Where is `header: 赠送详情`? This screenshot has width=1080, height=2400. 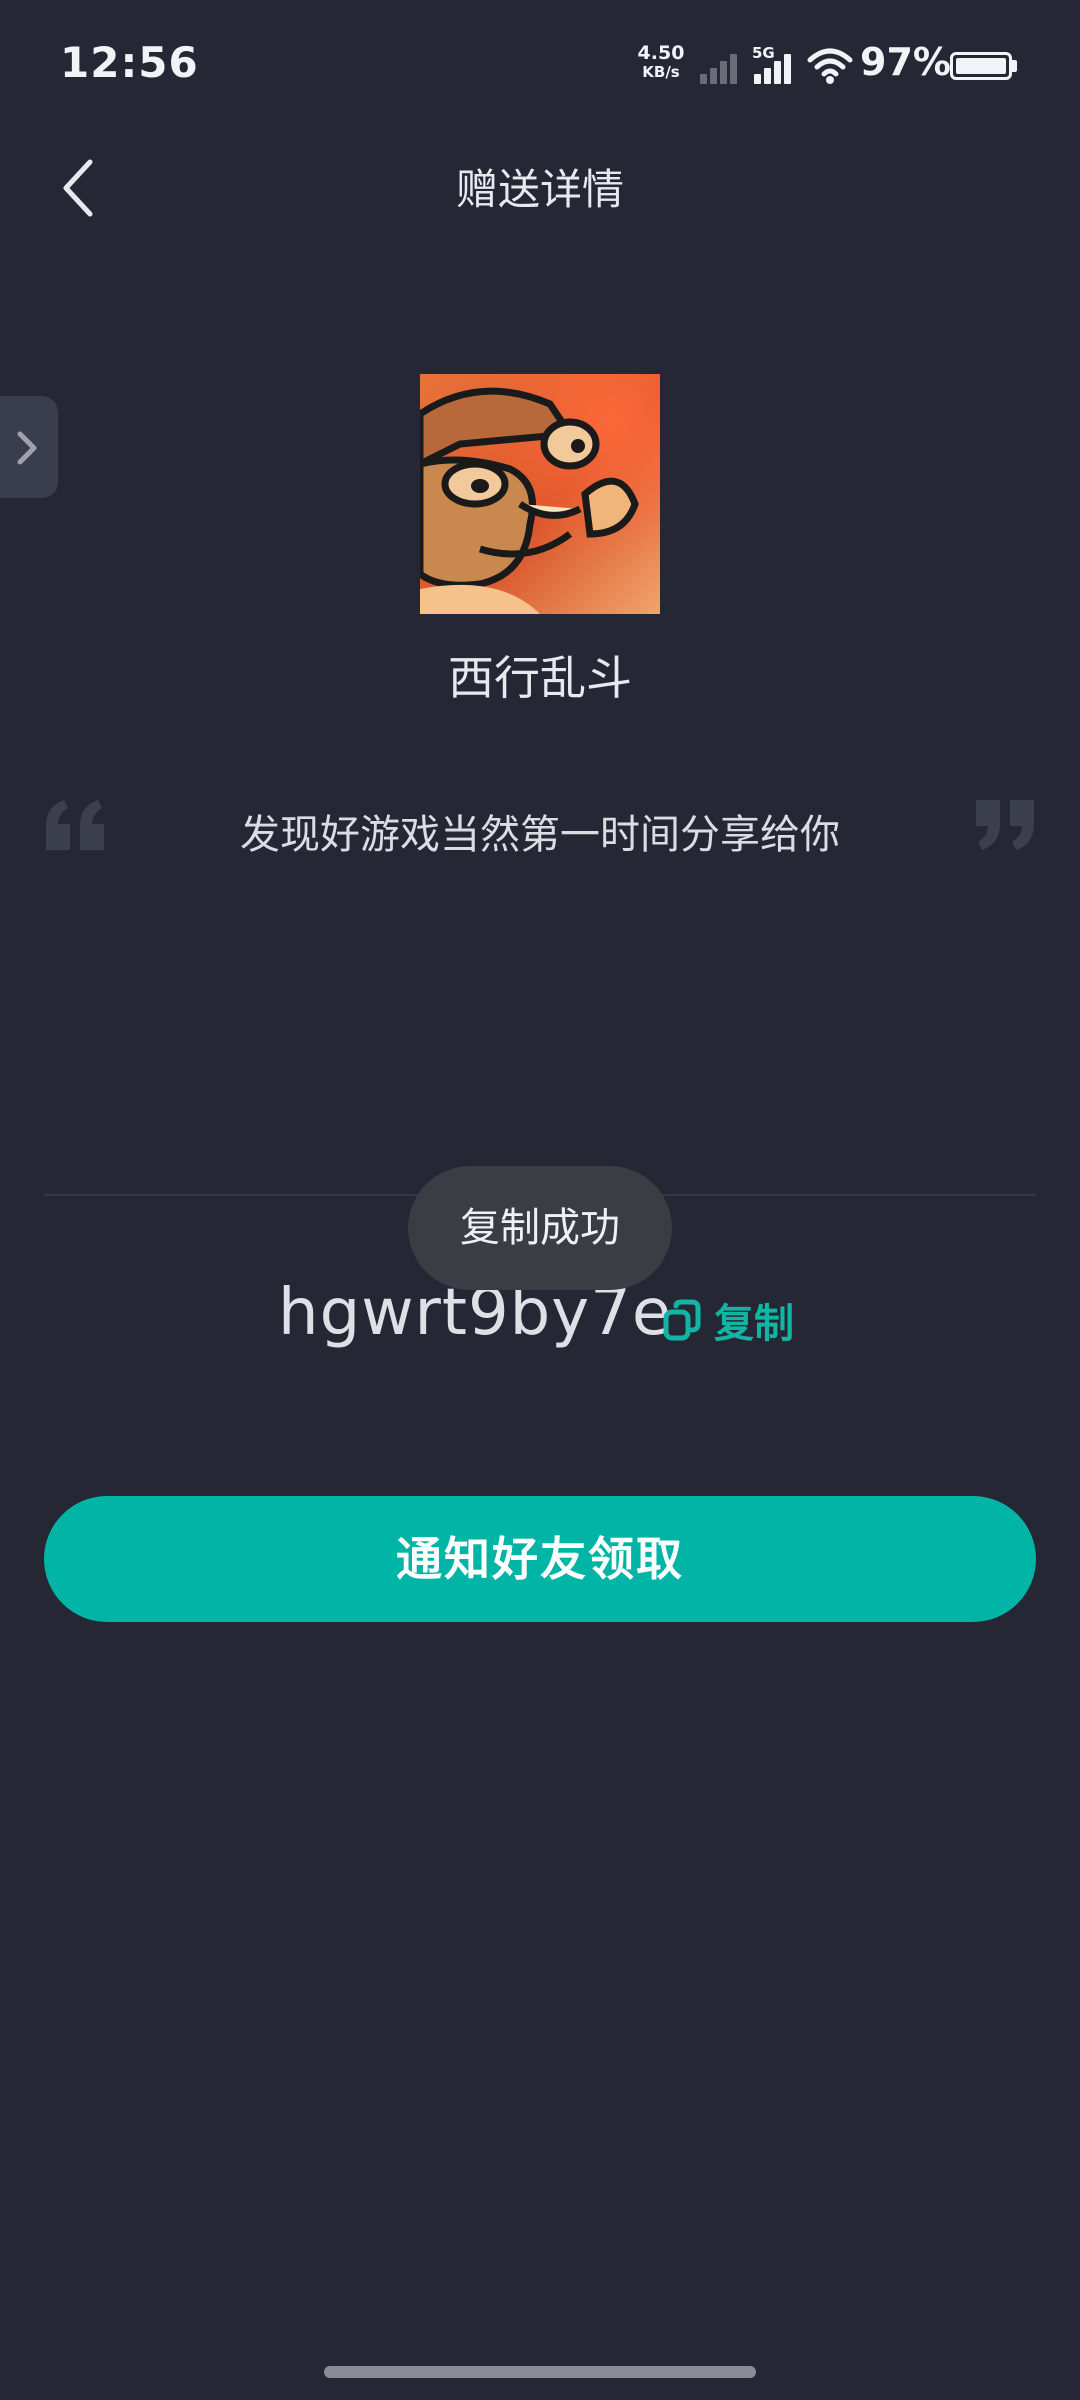 header: 赠送详情 is located at coordinates (540, 186).